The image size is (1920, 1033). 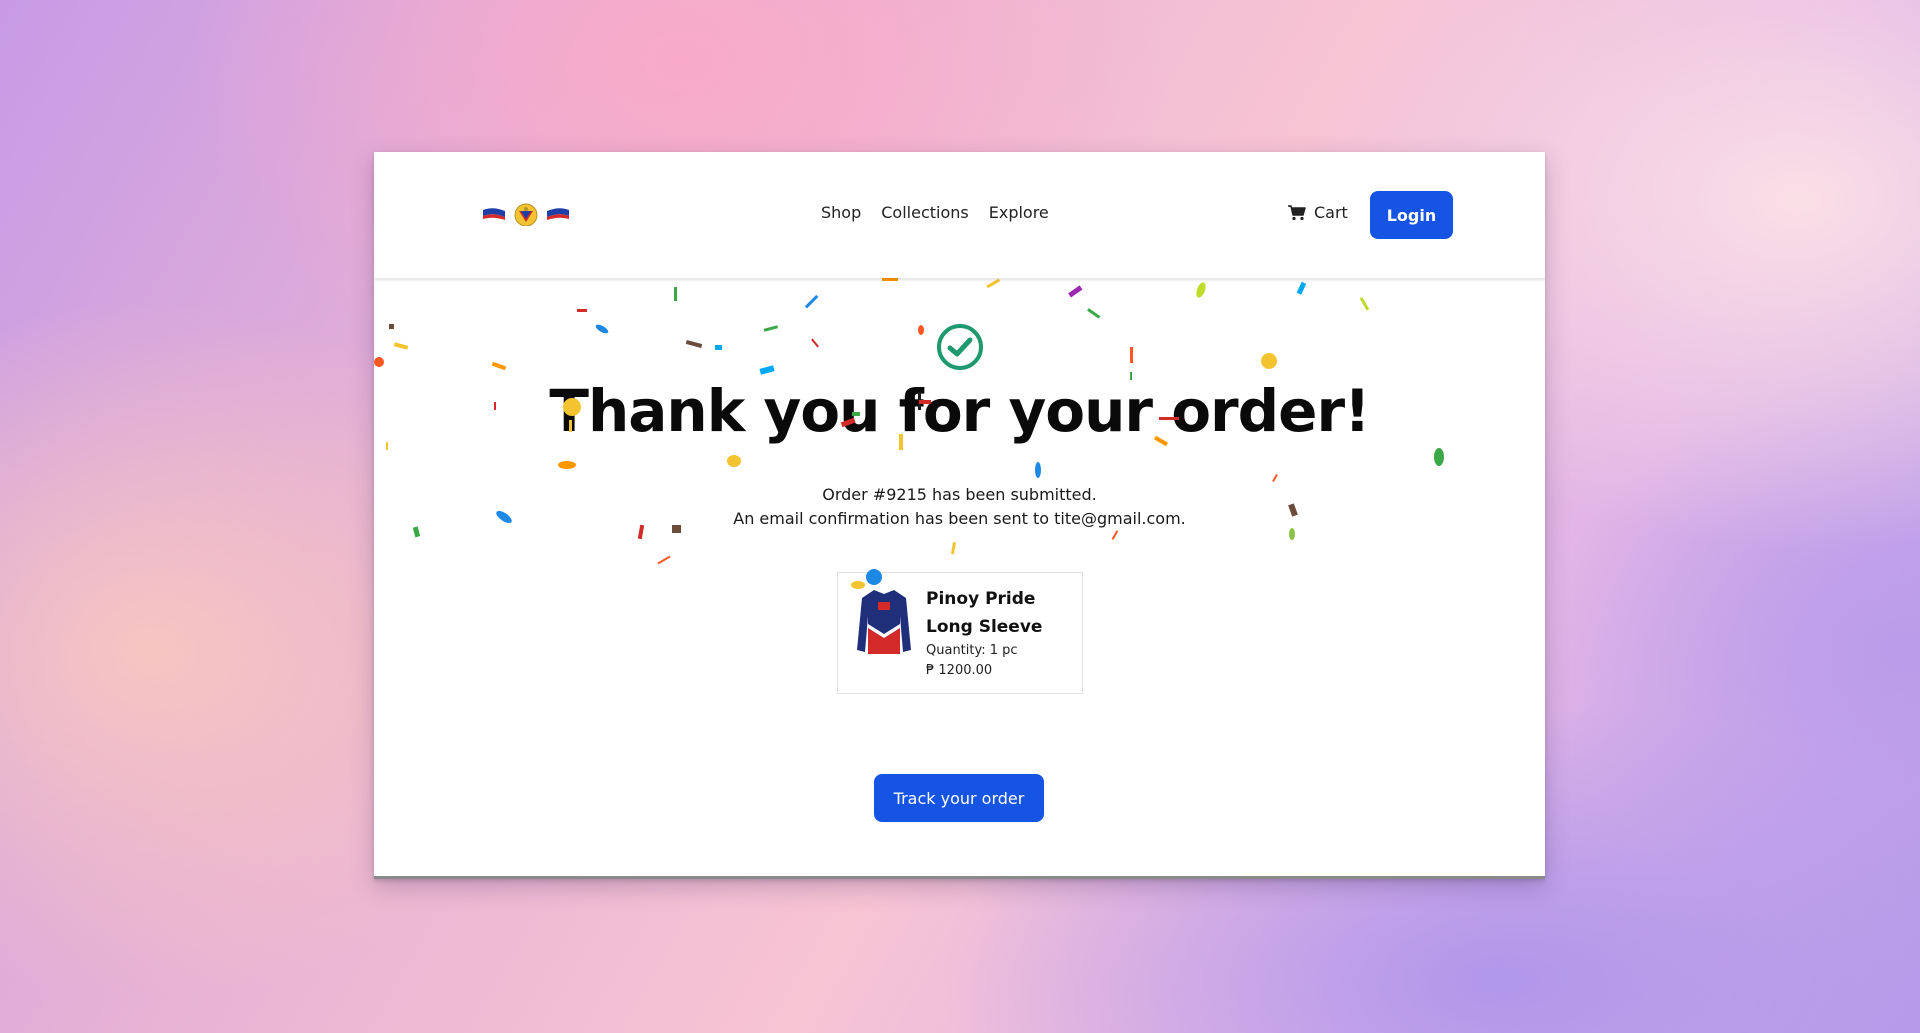 What do you see at coordinates (972, 650) in the screenshot?
I see `product-quantity: Quantity: 1 pc` at bounding box center [972, 650].